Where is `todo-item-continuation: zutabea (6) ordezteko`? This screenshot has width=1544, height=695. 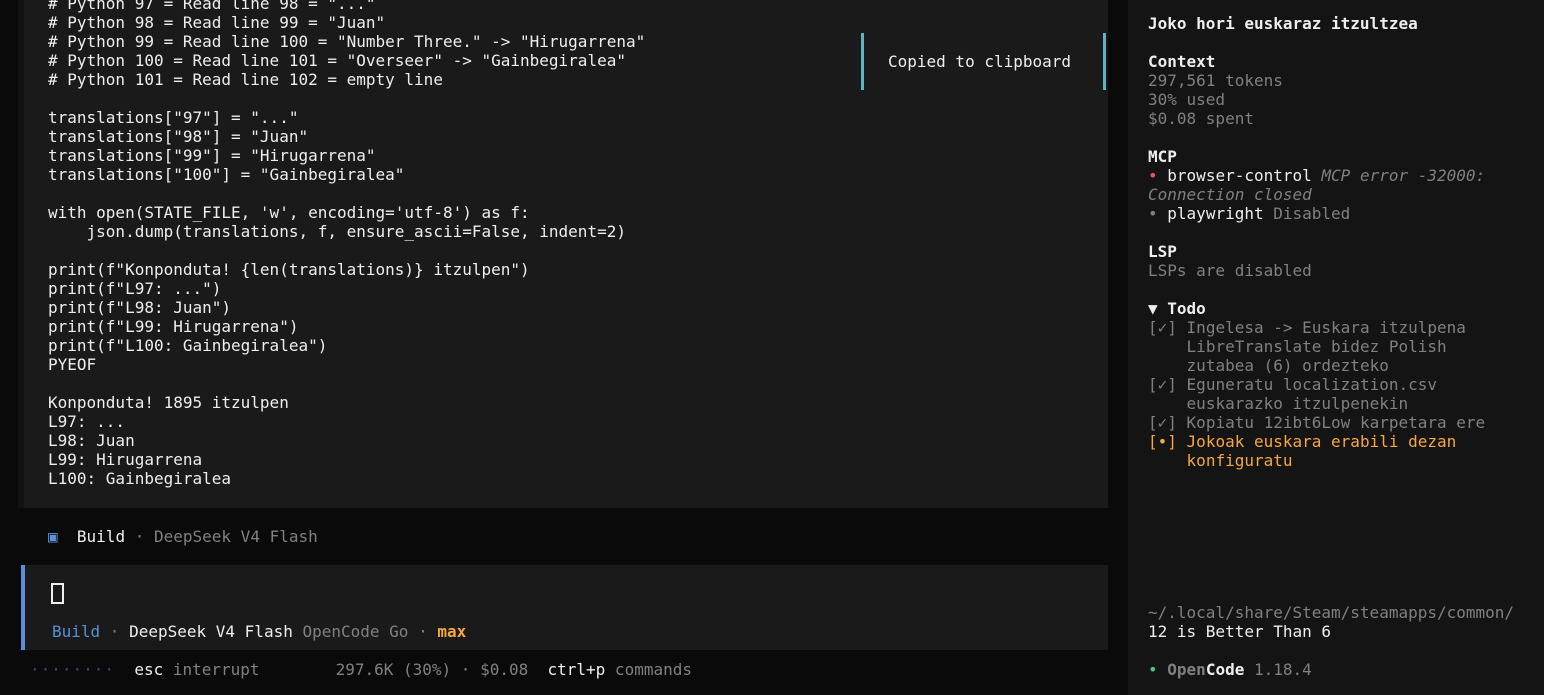
todo-item-continuation: zutabea (6) ordezteko is located at coordinates (1287, 365).